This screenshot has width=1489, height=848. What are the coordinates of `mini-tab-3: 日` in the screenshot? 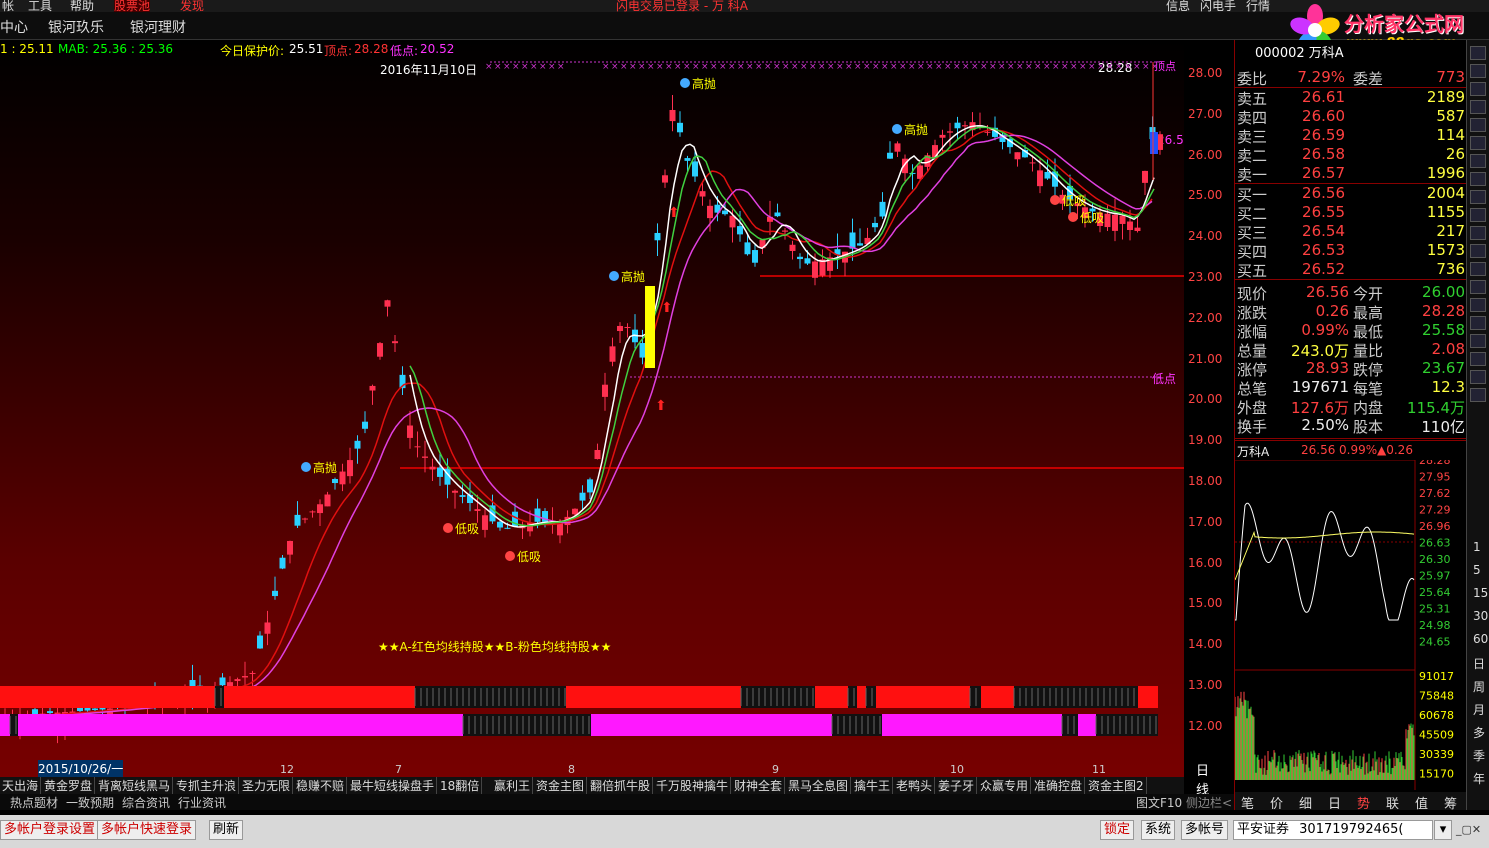 It's located at (1334, 802).